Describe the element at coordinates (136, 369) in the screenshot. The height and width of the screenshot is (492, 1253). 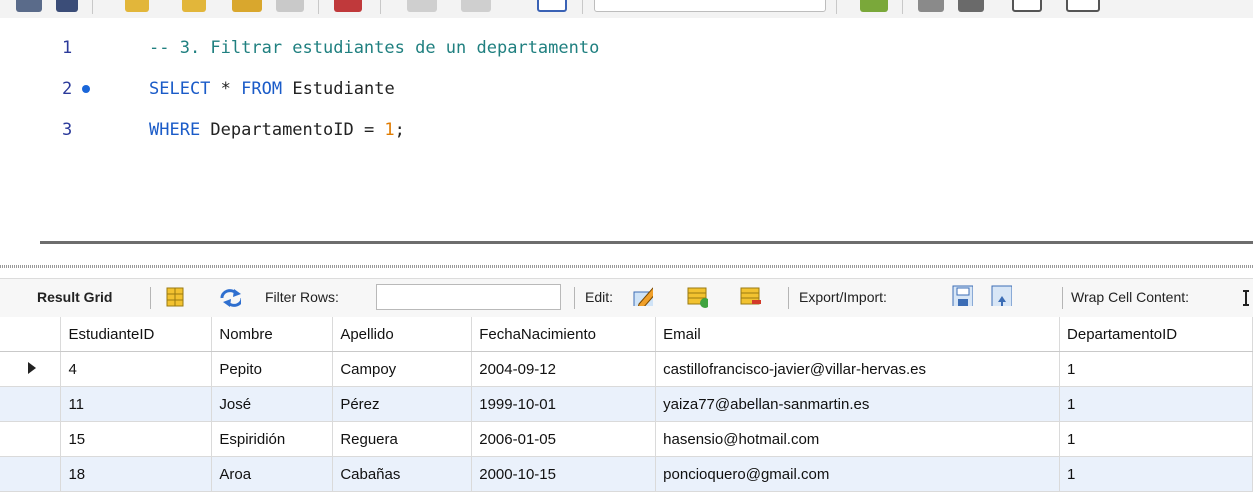
I see `table-cell: 4` at that location.